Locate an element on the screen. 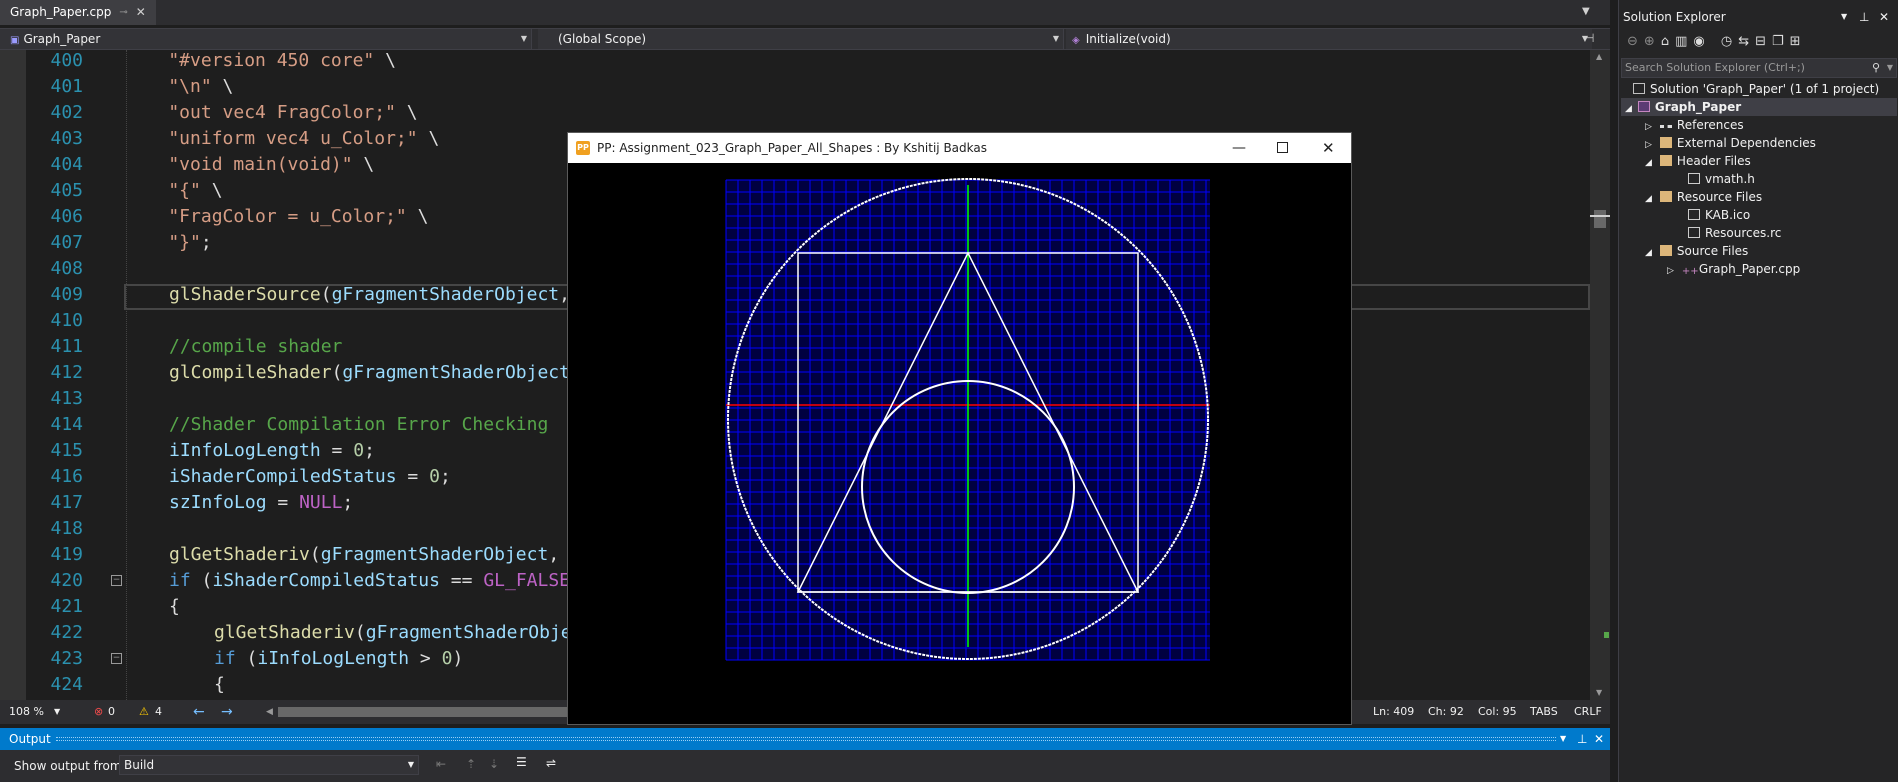 This screenshot has height=782, width=1898. line-number: 419 is located at coordinates (66, 554).